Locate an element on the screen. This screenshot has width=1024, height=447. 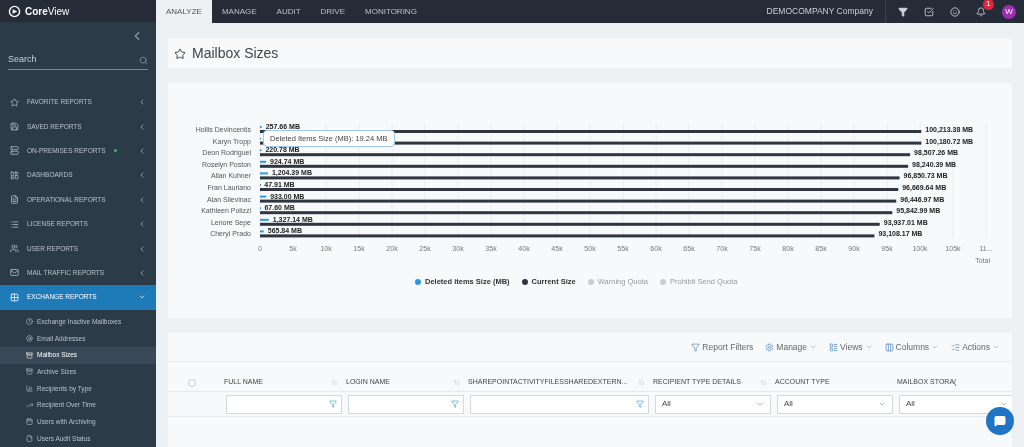
page-title: Mailbox Sizes is located at coordinates (235, 53).